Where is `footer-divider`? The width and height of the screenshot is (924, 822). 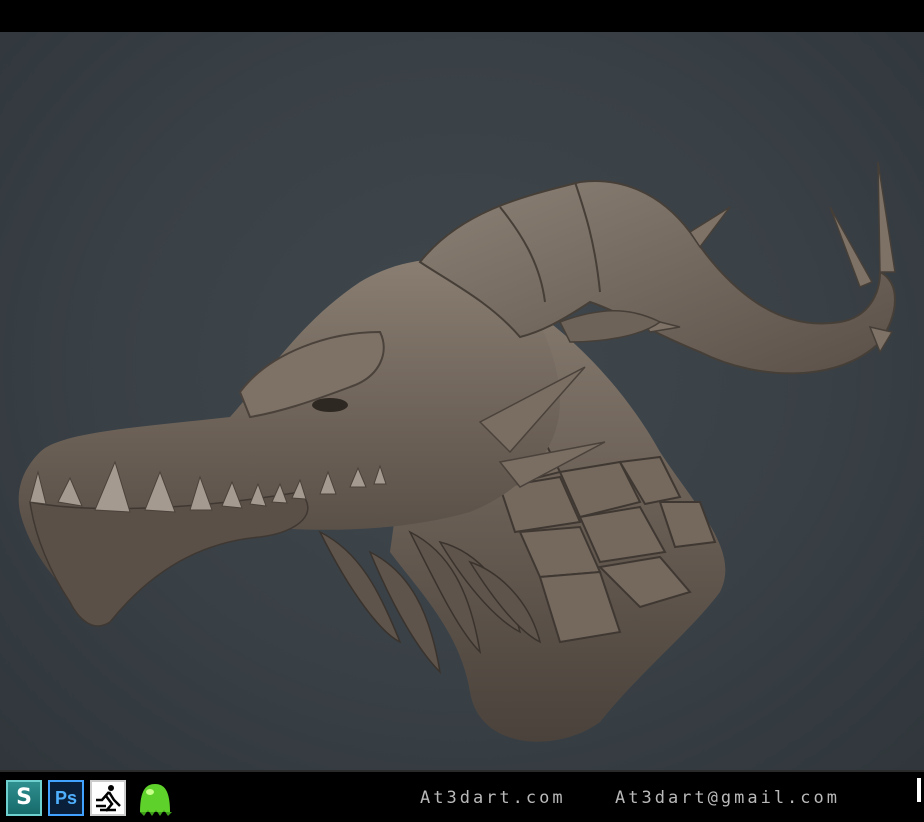
footer-divider is located at coordinates (462, 771).